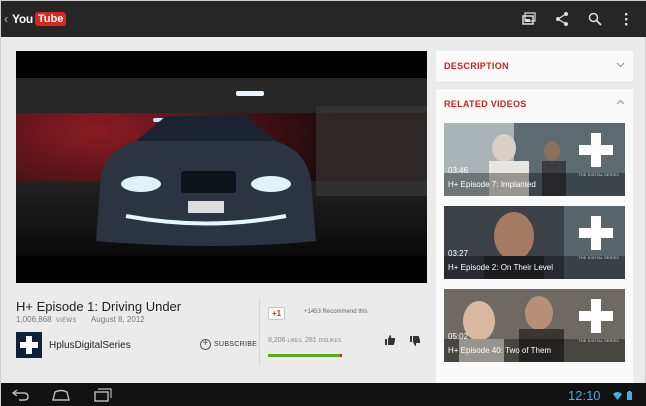 Image resolution: width=646 pixels, height=406 pixels. Describe the element at coordinates (236, 344) in the screenshot. I see `subscribe-label: SUBSCRIBE` at that location.